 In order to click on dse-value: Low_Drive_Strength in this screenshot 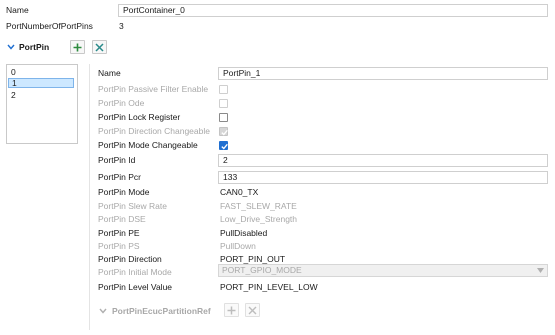, I will do `click(259, 219)`.